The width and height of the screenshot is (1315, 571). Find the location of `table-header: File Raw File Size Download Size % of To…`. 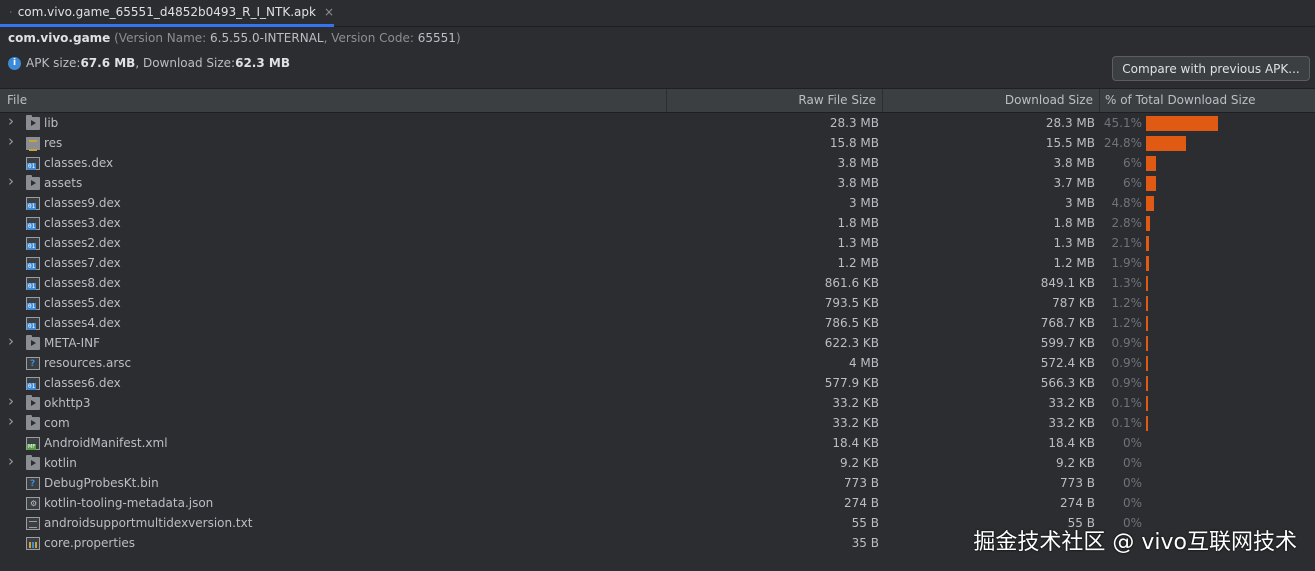

table-header: File Raw File Size Download Size % of To… is located at coordinates (657, 100).